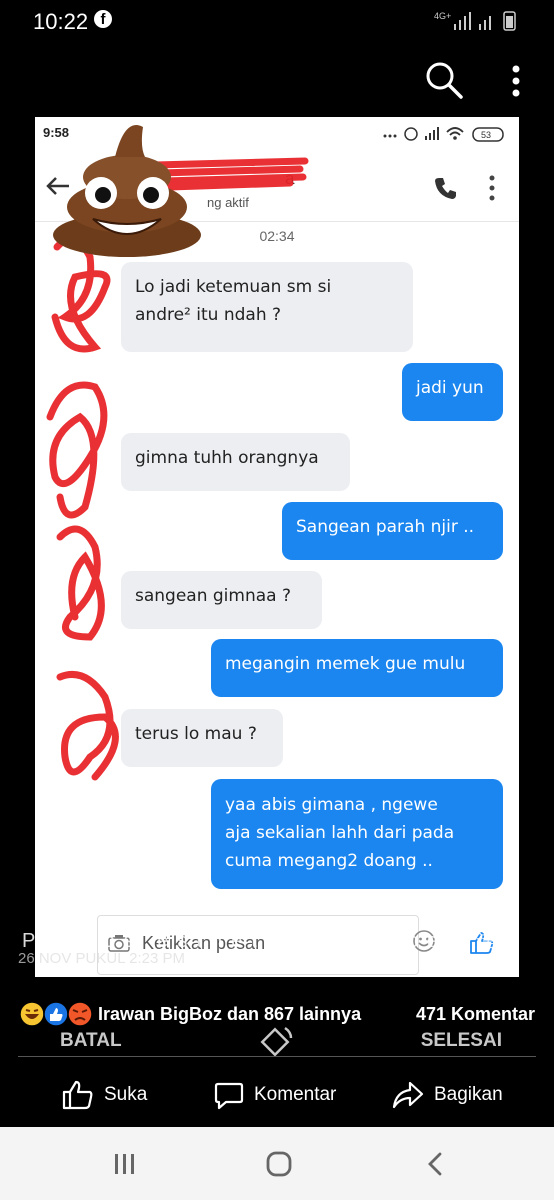 This screenshot has height=1200, width=554. What do you see at coordinates (443, 134) in the screenshot?
I see `inner-status-icons: 53` at bounding box center [443, 134].